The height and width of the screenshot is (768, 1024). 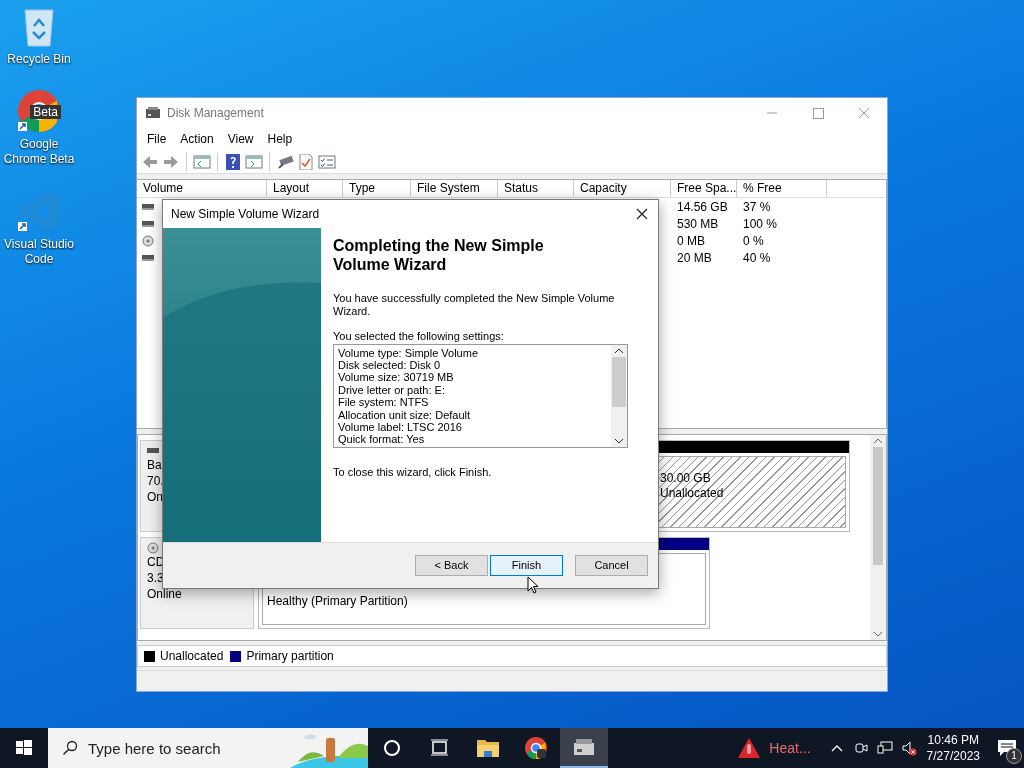 I want to click on column-header: Volume, so click(x=202, y=189).